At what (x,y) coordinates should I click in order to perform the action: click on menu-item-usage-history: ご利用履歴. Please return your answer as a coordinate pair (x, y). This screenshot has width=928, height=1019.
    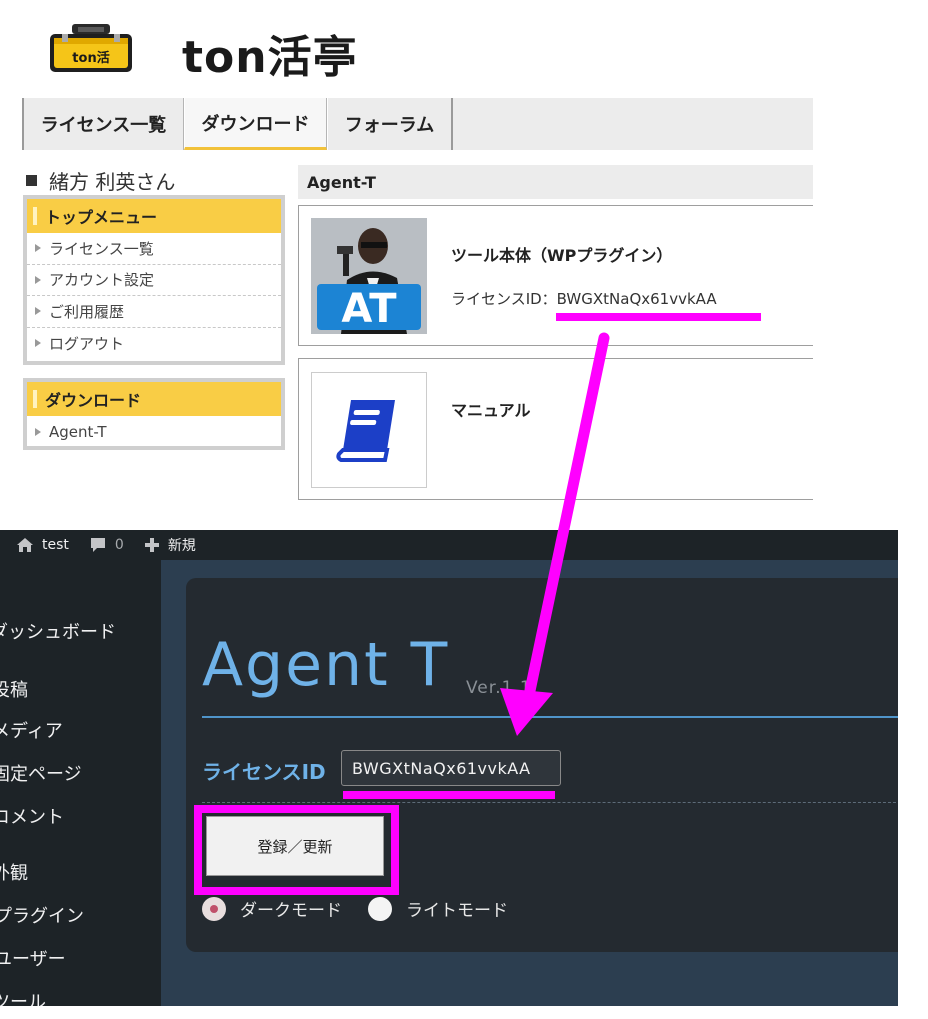
    Looking at the image, I should click on (154, 312).